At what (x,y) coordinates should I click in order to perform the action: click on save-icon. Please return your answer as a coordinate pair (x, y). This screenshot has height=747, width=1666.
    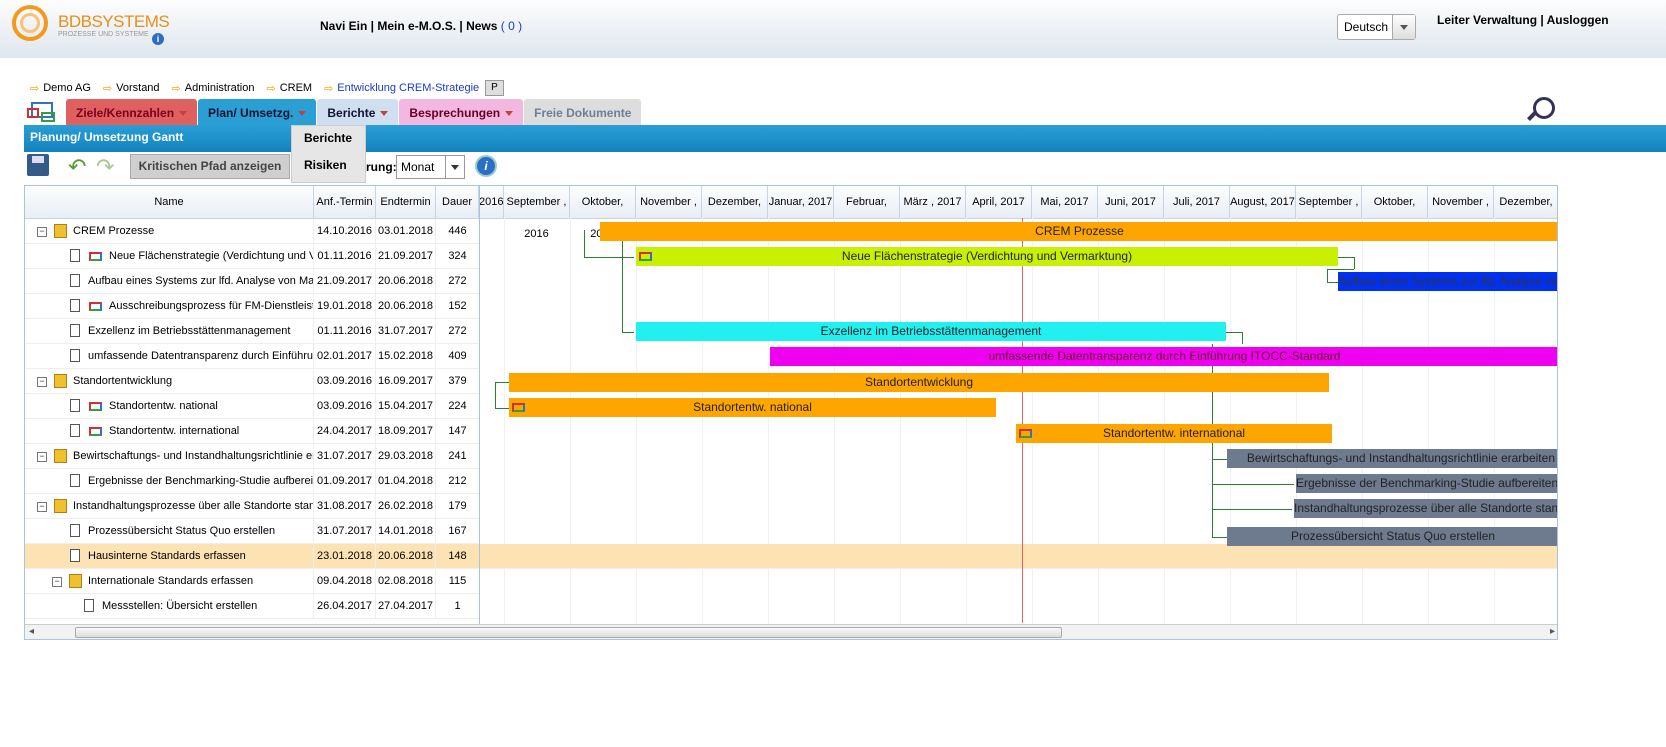
    Looking at the image, I should click on (38, 165).